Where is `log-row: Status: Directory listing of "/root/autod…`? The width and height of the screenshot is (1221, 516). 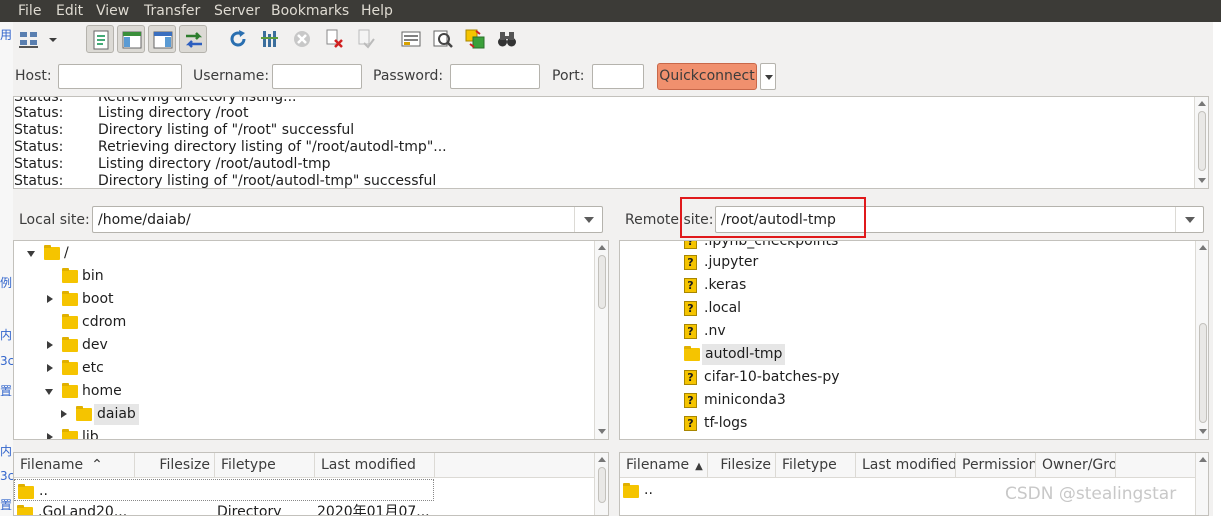
log-row: Status: Directory listing of "/root/autod… is located at coordinates (604, 181).